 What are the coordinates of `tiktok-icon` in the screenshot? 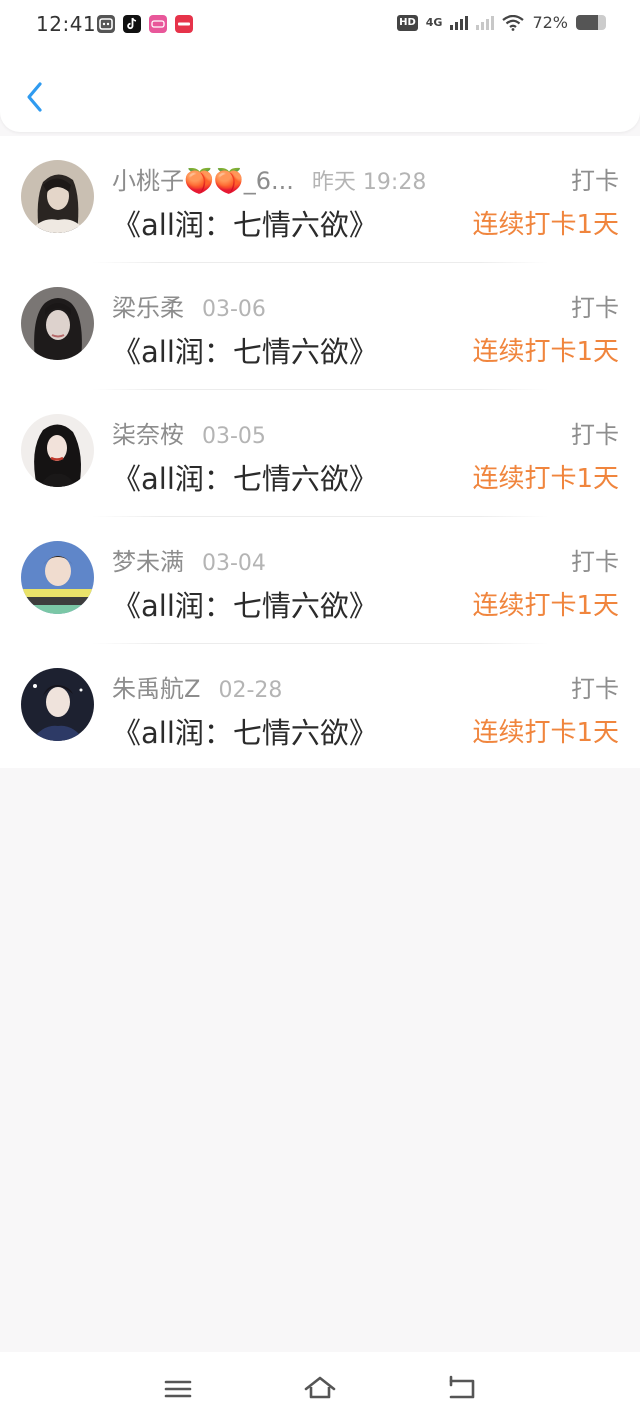 It's located at (132, 24).